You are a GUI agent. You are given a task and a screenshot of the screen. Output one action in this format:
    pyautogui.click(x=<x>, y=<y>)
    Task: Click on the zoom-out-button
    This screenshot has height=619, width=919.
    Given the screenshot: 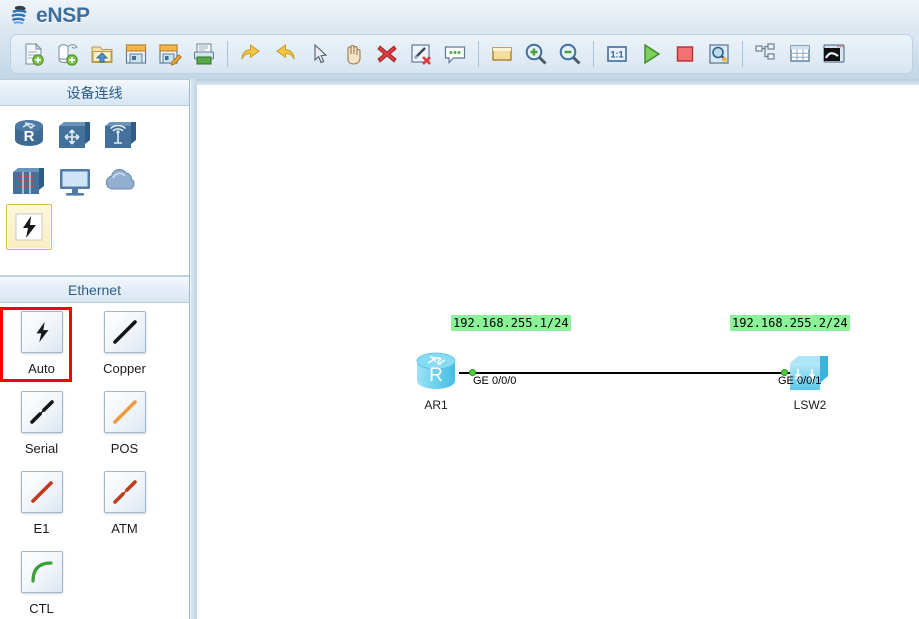 What is the action you would take?
    pyautogui.click(x=570, y=54)
    